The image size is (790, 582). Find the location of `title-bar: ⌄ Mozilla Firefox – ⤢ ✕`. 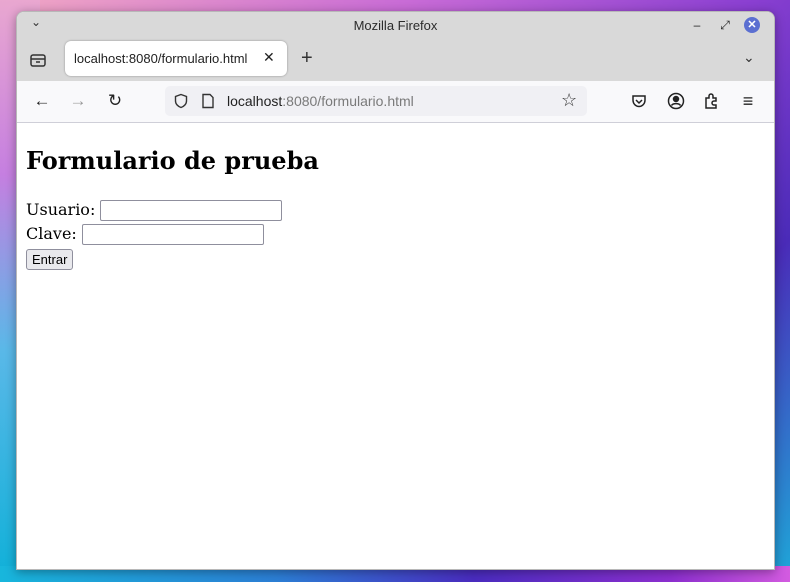

title-bar: ⌄ Mozilla Firefox – ⤢ ✕ is located at coordinates (395, 26).